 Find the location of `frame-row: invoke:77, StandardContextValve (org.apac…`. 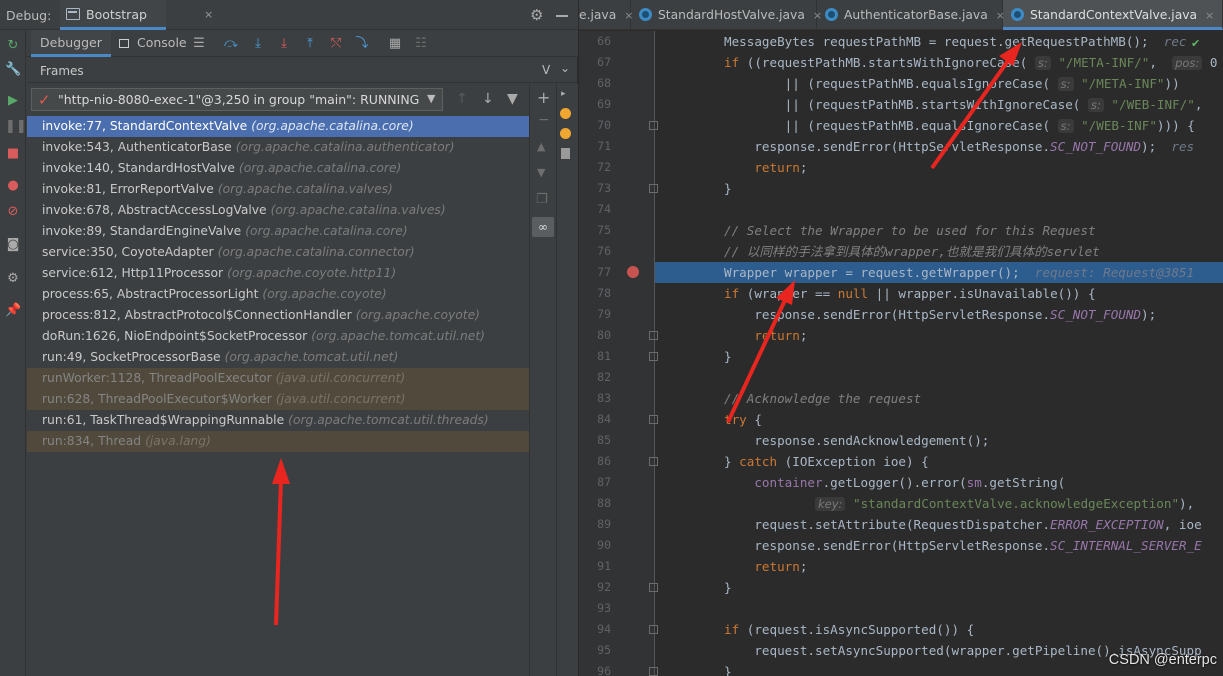

frame-row: invoke:77, StandardContextValve (org.apac… is located at coordinates (278, 126).